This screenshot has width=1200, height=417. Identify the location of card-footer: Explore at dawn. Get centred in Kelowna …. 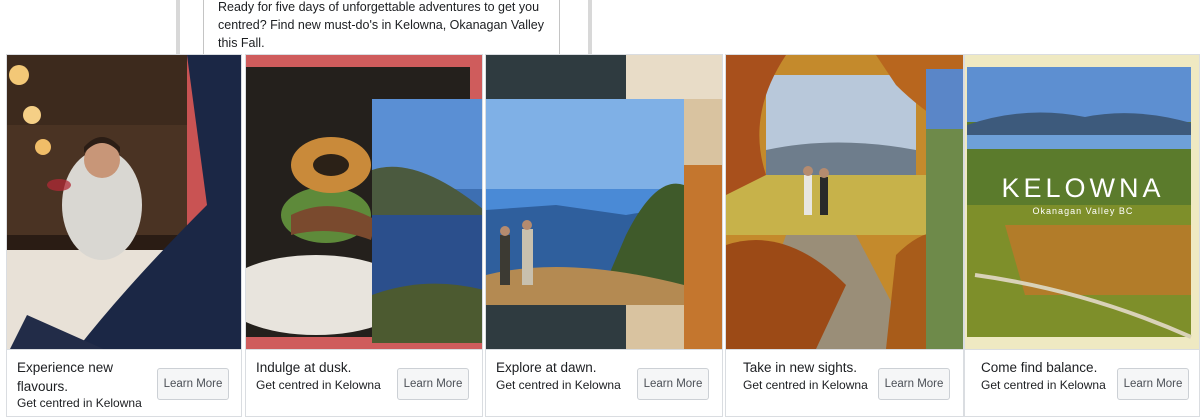
(604, 382).